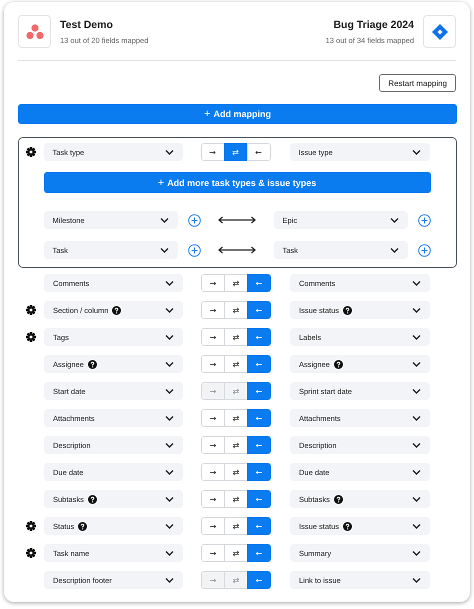 The width and height of the screenshot is (474, 609). I want to click on project-title: Bug Triage 2024, so click(373, 24).